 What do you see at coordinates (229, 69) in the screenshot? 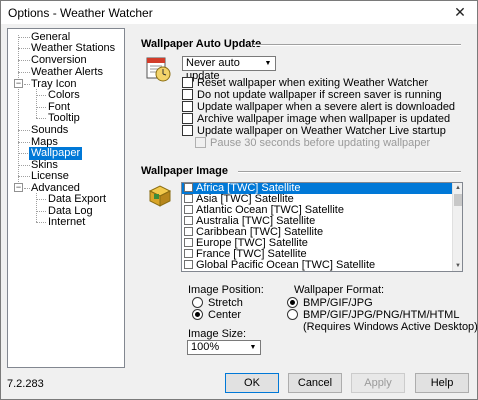
I see `auto-update-select: Never auto update ▼` at bounding box center [229, 69].